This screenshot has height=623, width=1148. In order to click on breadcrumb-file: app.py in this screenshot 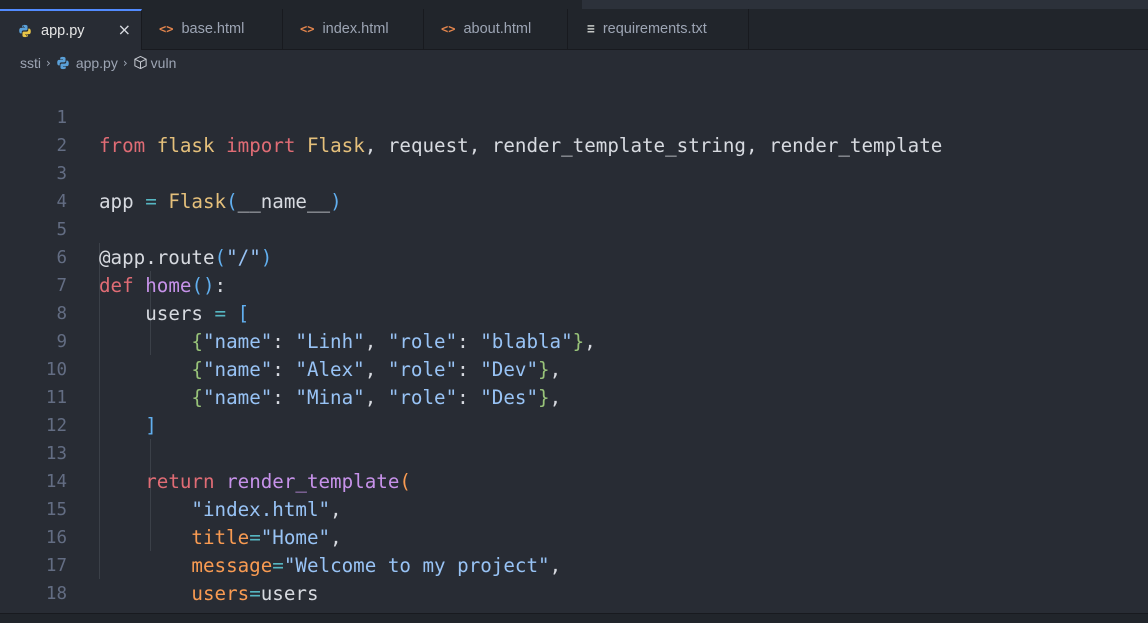, I will do `click(97, 63)`.